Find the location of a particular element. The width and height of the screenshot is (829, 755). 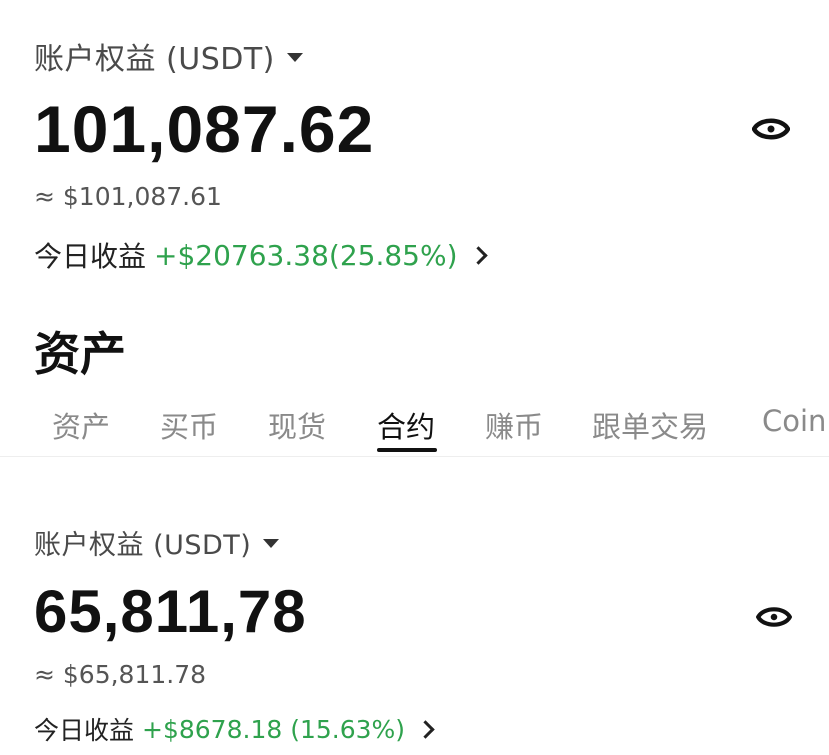

equity-usd-approx: ≈ $65,811.78 is located at coordinates (120, 674).